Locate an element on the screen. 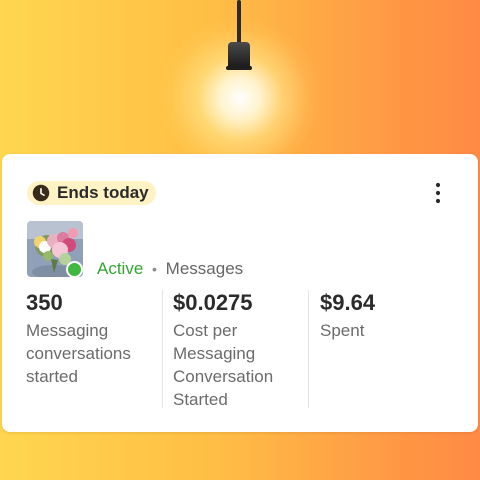  campaign-objective-text: Messages is located at coordinates (204, 268).